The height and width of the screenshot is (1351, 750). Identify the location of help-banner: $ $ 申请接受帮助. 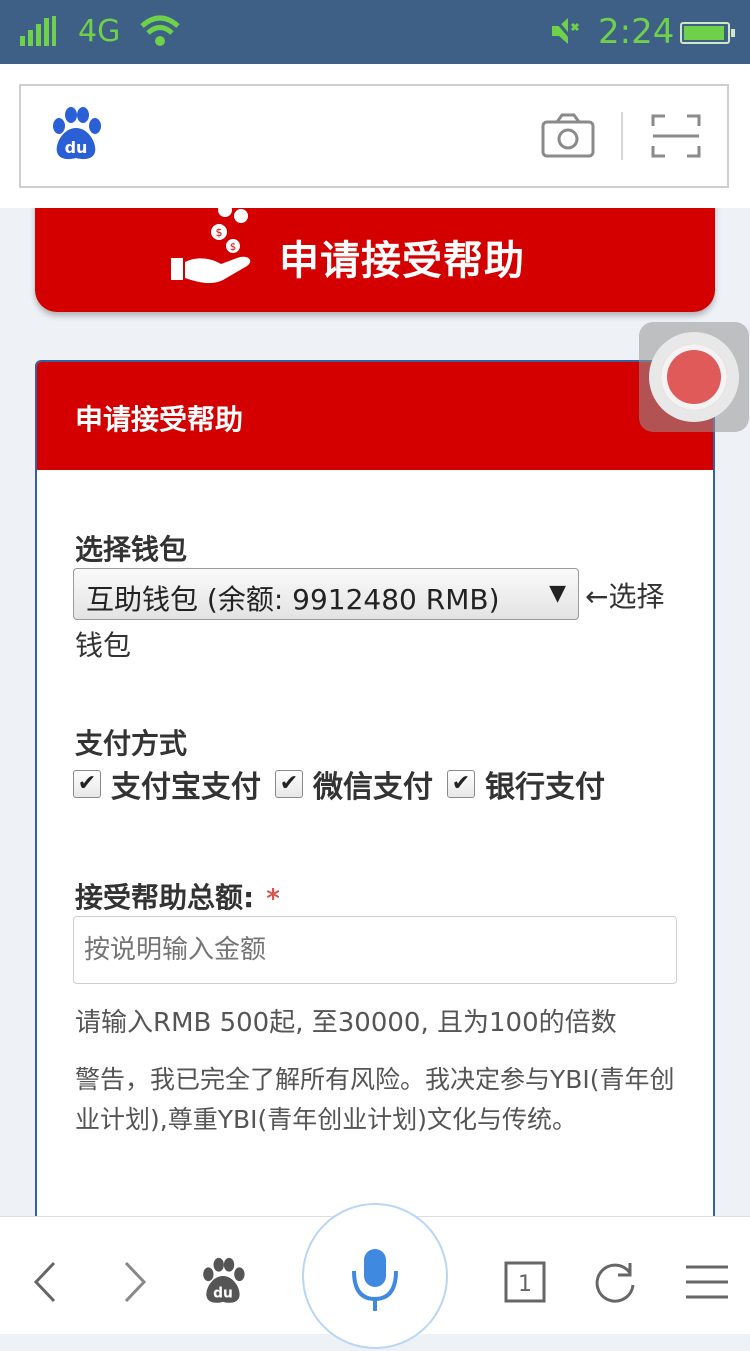
(375, 260).